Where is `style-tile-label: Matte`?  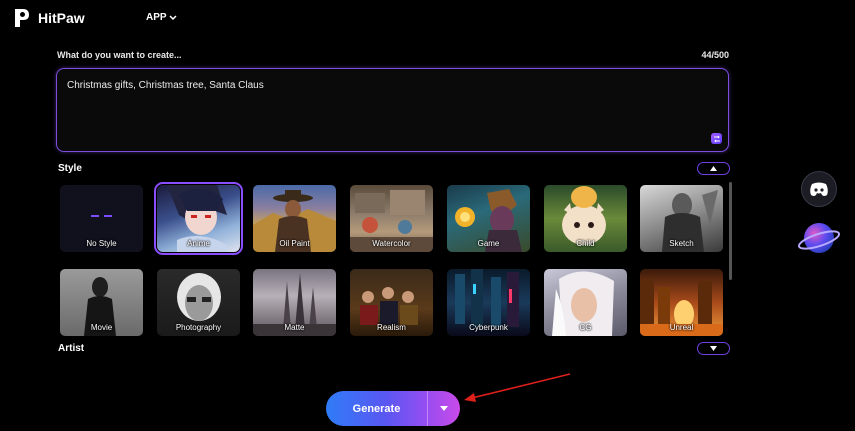
style-tile-label: Matte is located at coordinates (294, 327).